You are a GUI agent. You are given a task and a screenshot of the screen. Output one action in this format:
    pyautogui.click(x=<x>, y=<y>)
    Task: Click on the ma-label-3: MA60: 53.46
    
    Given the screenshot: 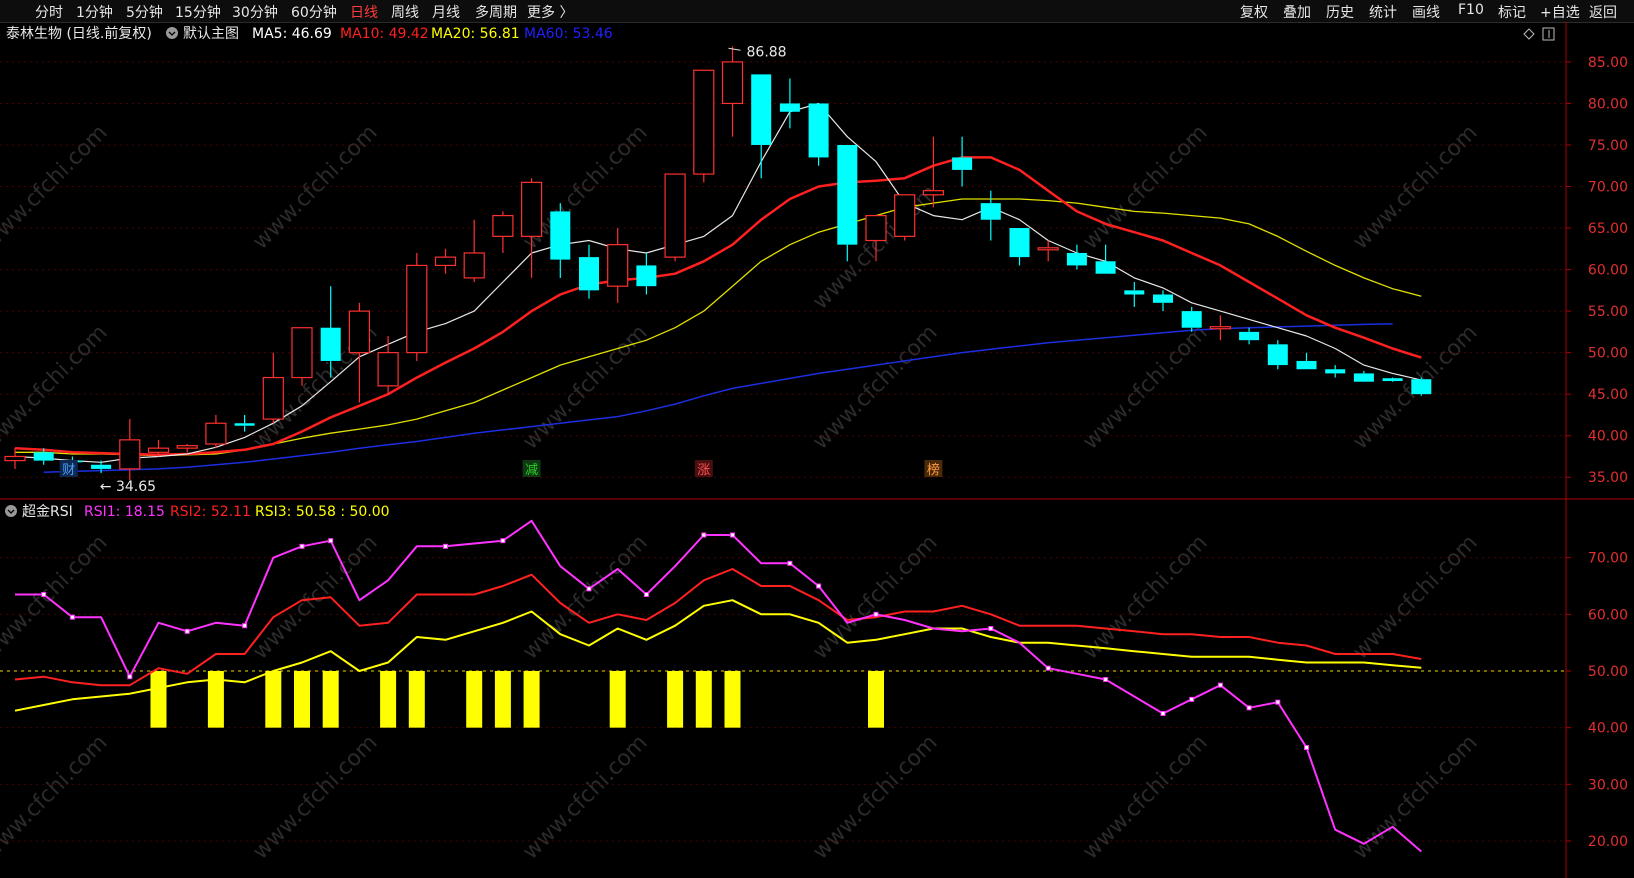 What is the action you would take?
    pyautogui.click(x=568, y=34)
    